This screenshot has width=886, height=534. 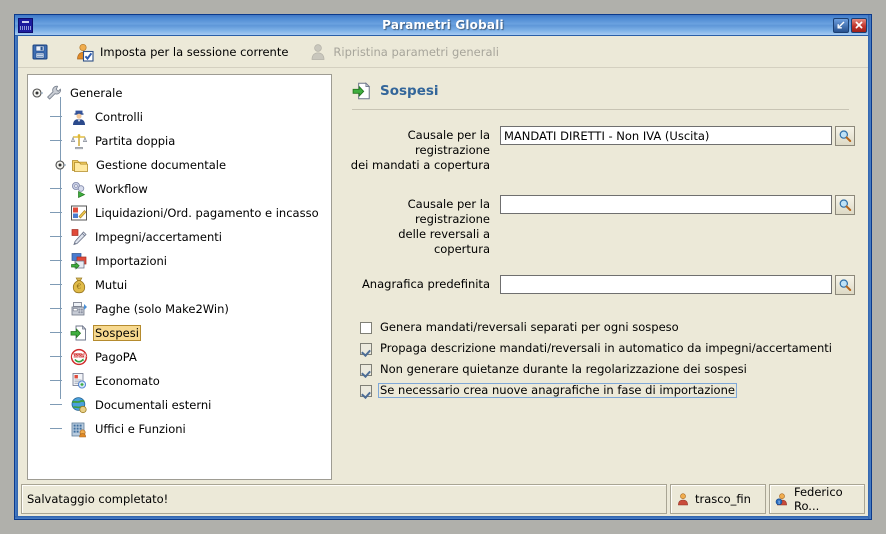 What do you see at coordinates (841, 25) in the screenshot?
I see `restore-button` at bounding box center [841, 25].